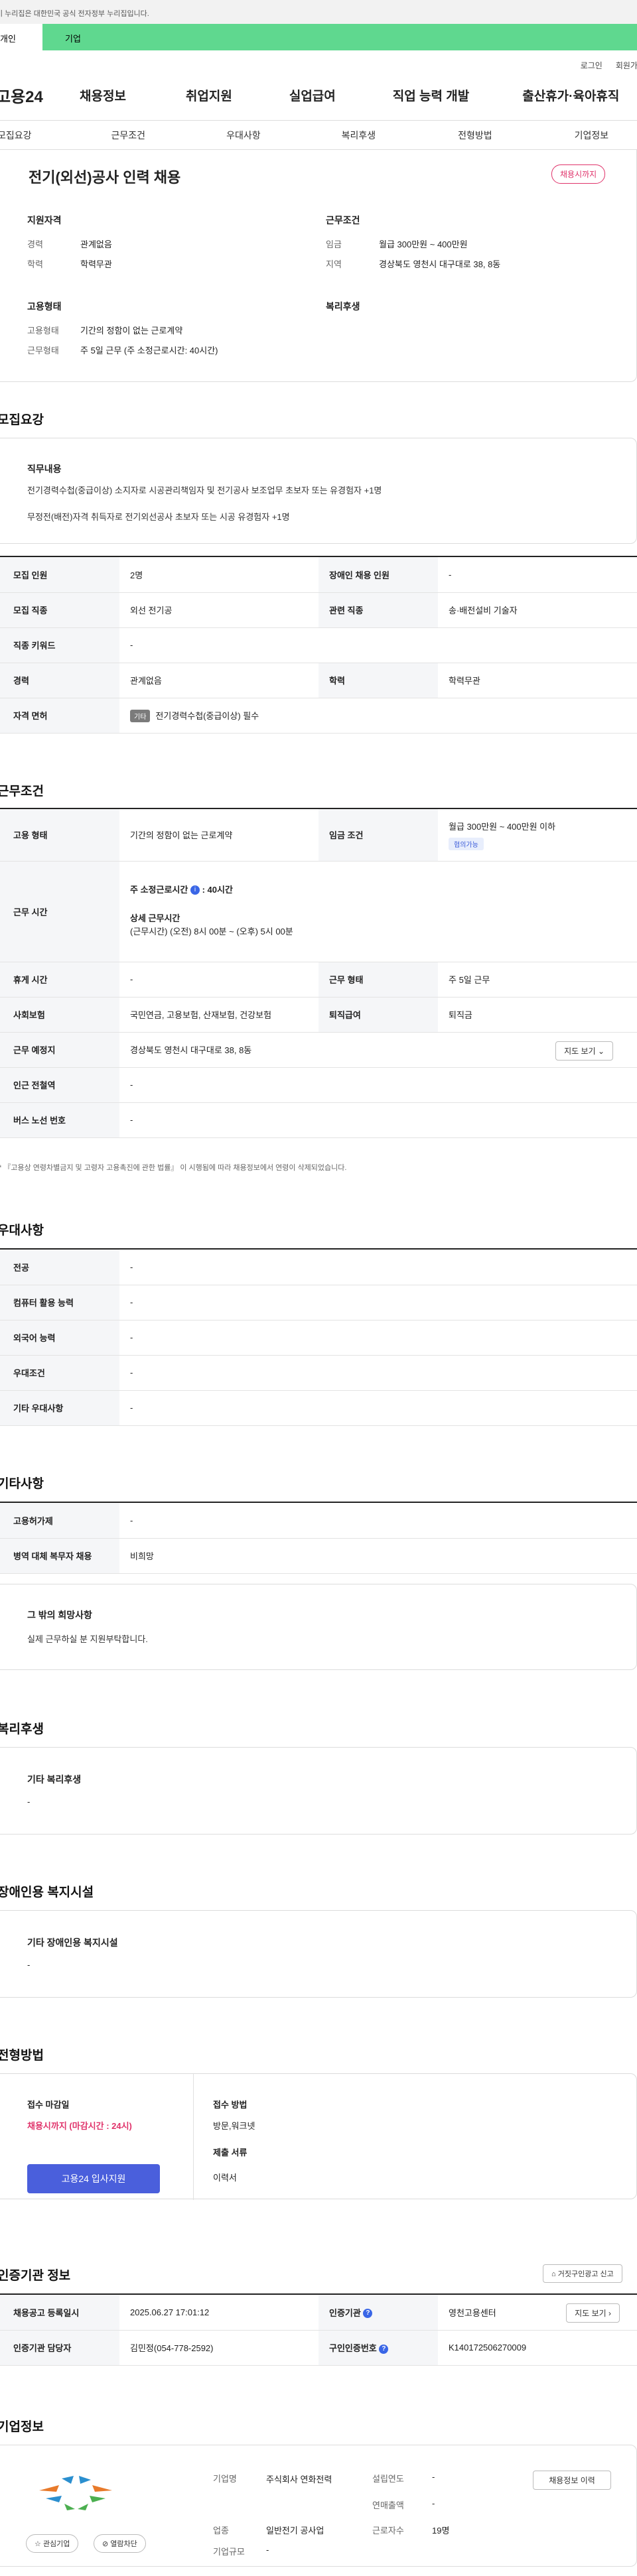  Describe the element at coordinates (319, 1303) in the screenshot. I see `table-row: 컴퓨터 활용 능력 -` at that location.